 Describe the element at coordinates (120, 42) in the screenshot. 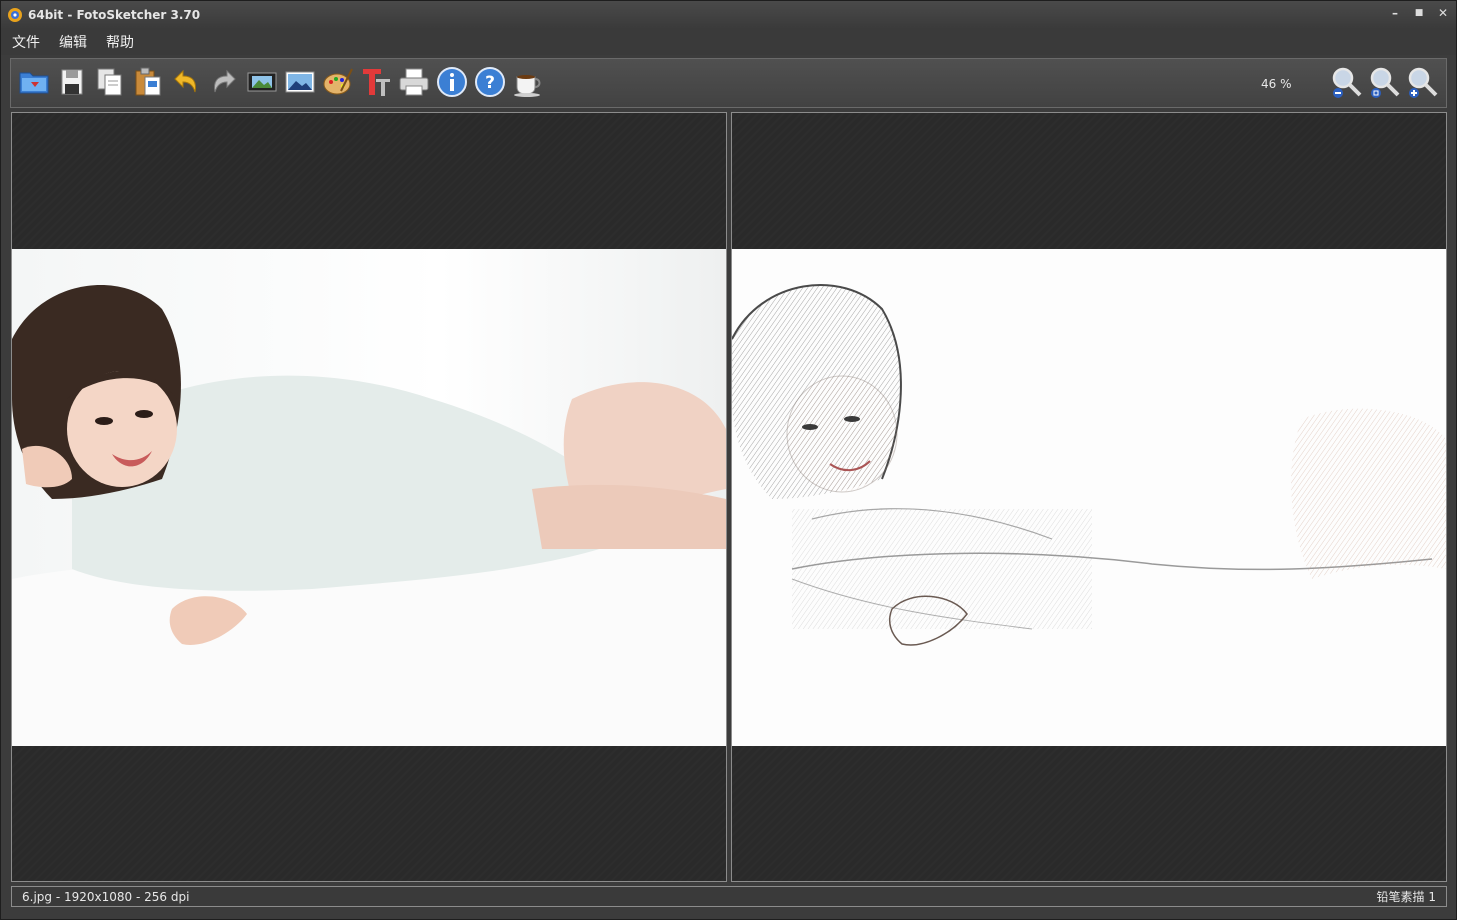

I see `menu-help: 帮助` at that location.